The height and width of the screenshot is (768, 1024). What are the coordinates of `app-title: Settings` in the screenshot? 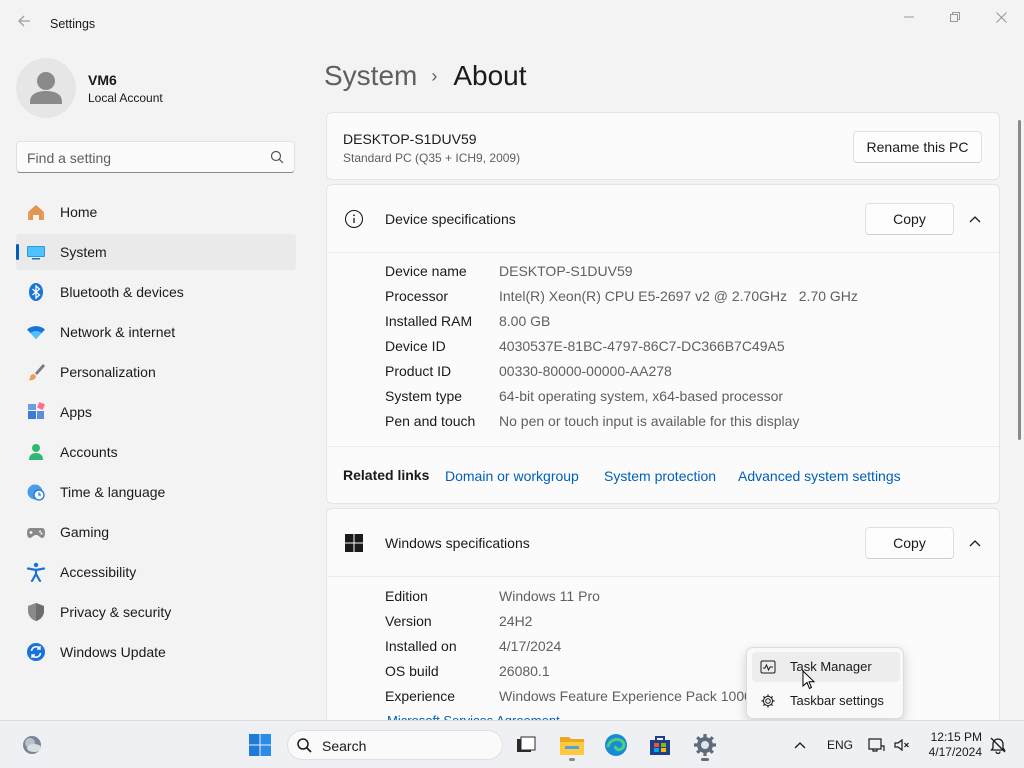 It's located at (73, 24).